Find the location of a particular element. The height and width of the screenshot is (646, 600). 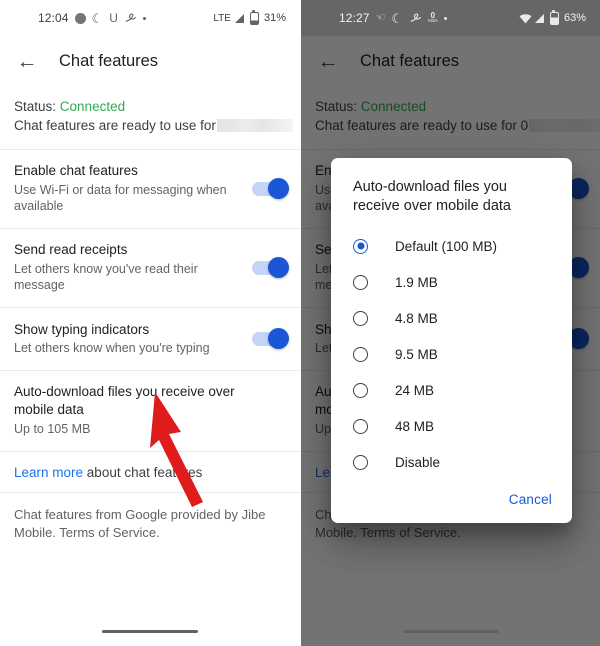

setting-subtitle: Let others know when you're typing is located at coordinates (112, 347).